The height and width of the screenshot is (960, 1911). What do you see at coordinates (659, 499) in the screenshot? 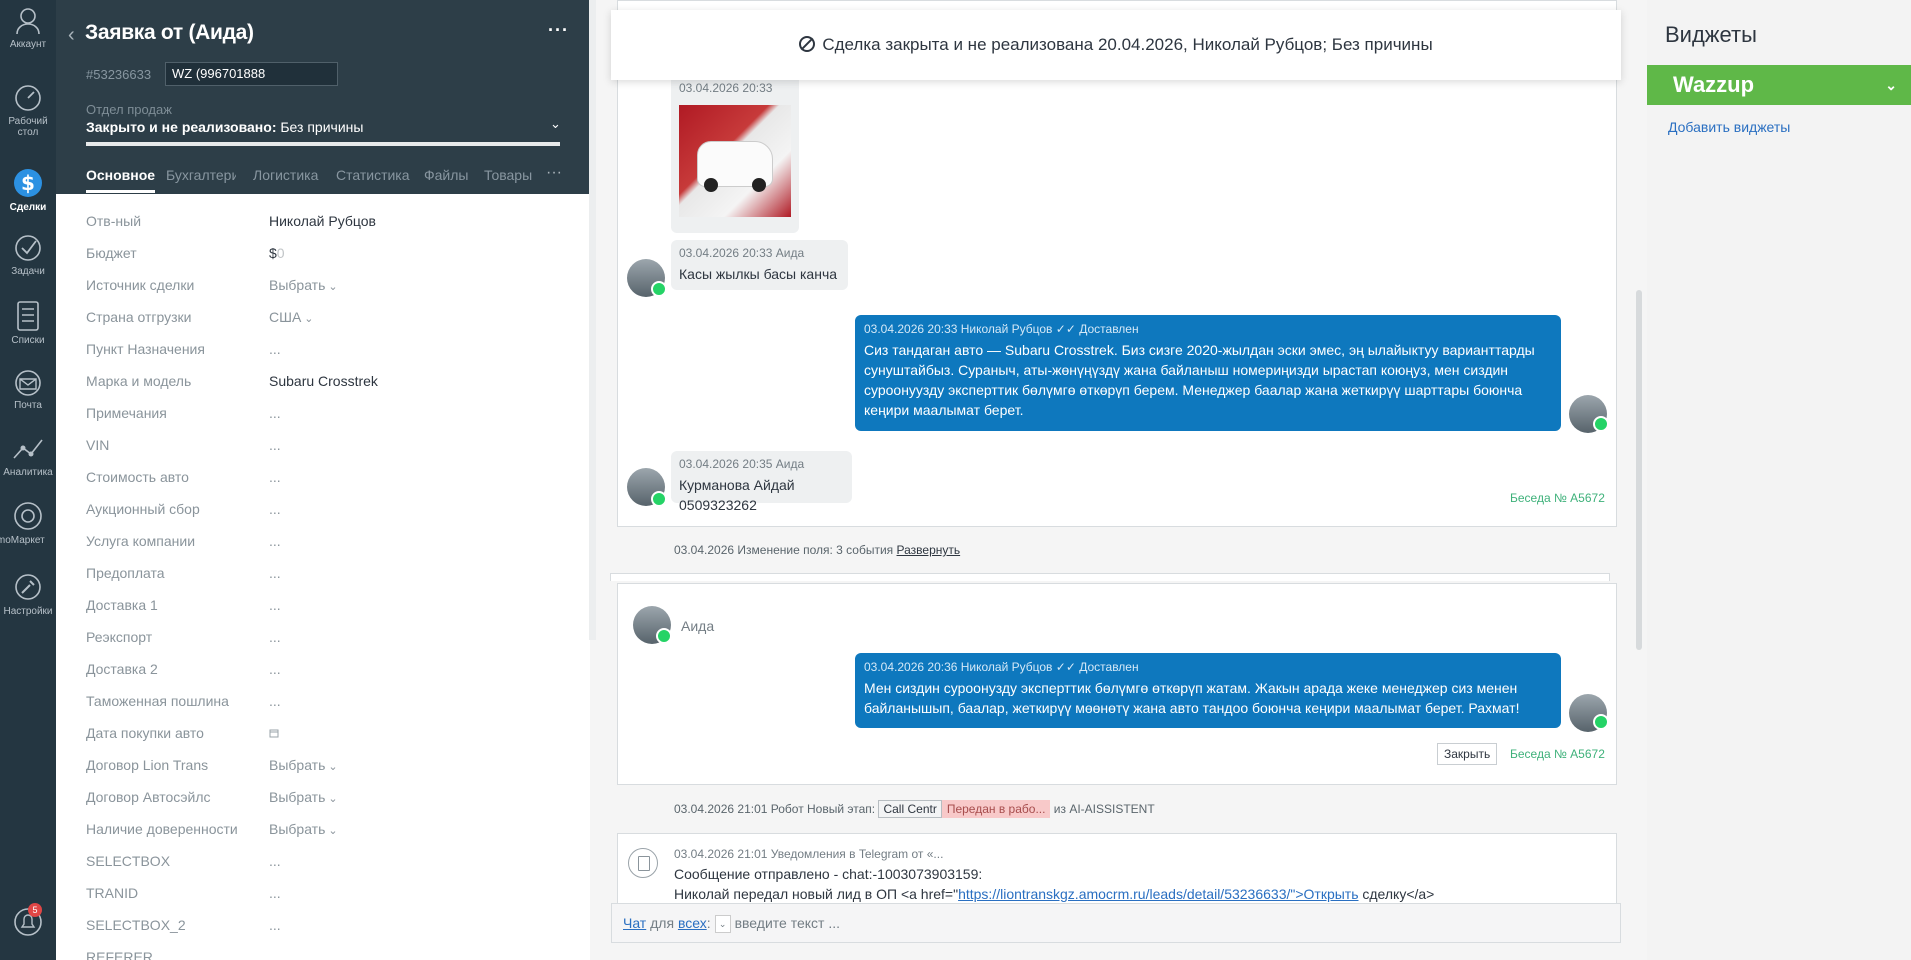
I see `whatsapp-icon` at bounding box center [659, 499].